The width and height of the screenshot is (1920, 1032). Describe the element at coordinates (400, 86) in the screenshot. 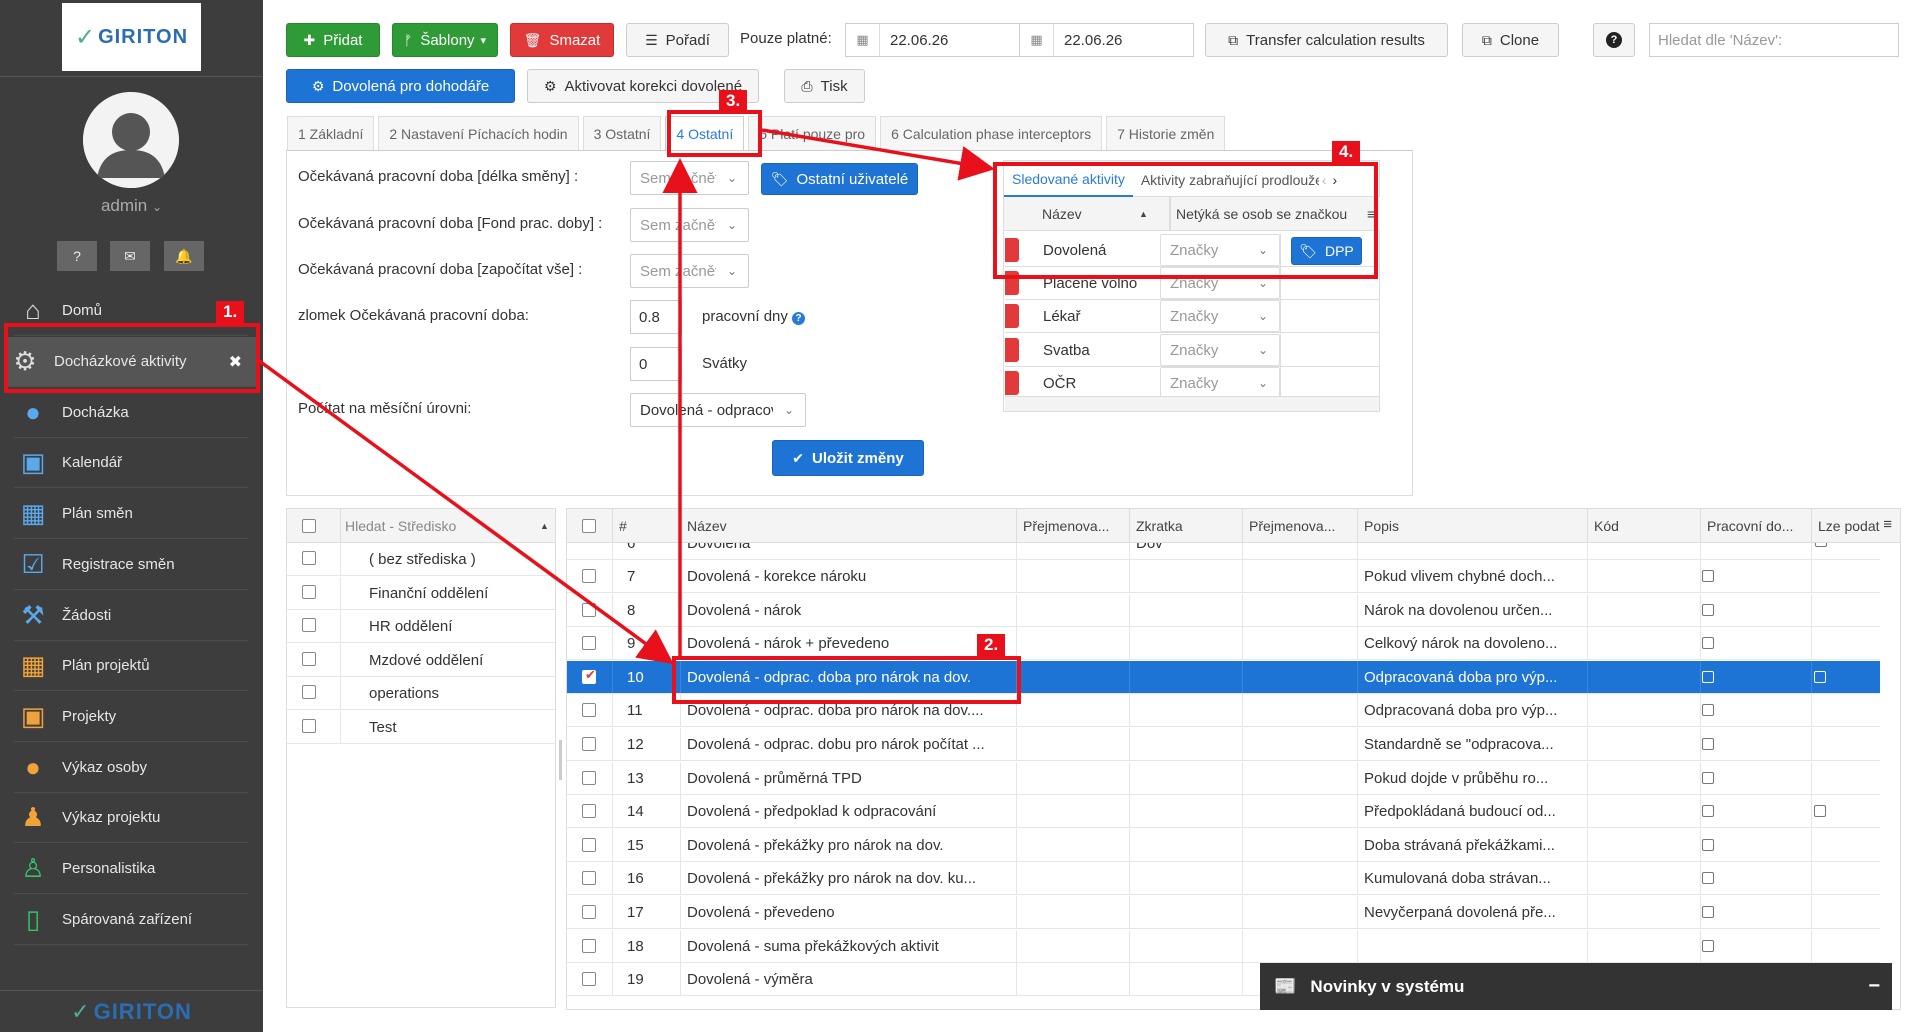

I see `agreement-vacation-button: ⚙ Dovolená pro dohodáře` at that location.